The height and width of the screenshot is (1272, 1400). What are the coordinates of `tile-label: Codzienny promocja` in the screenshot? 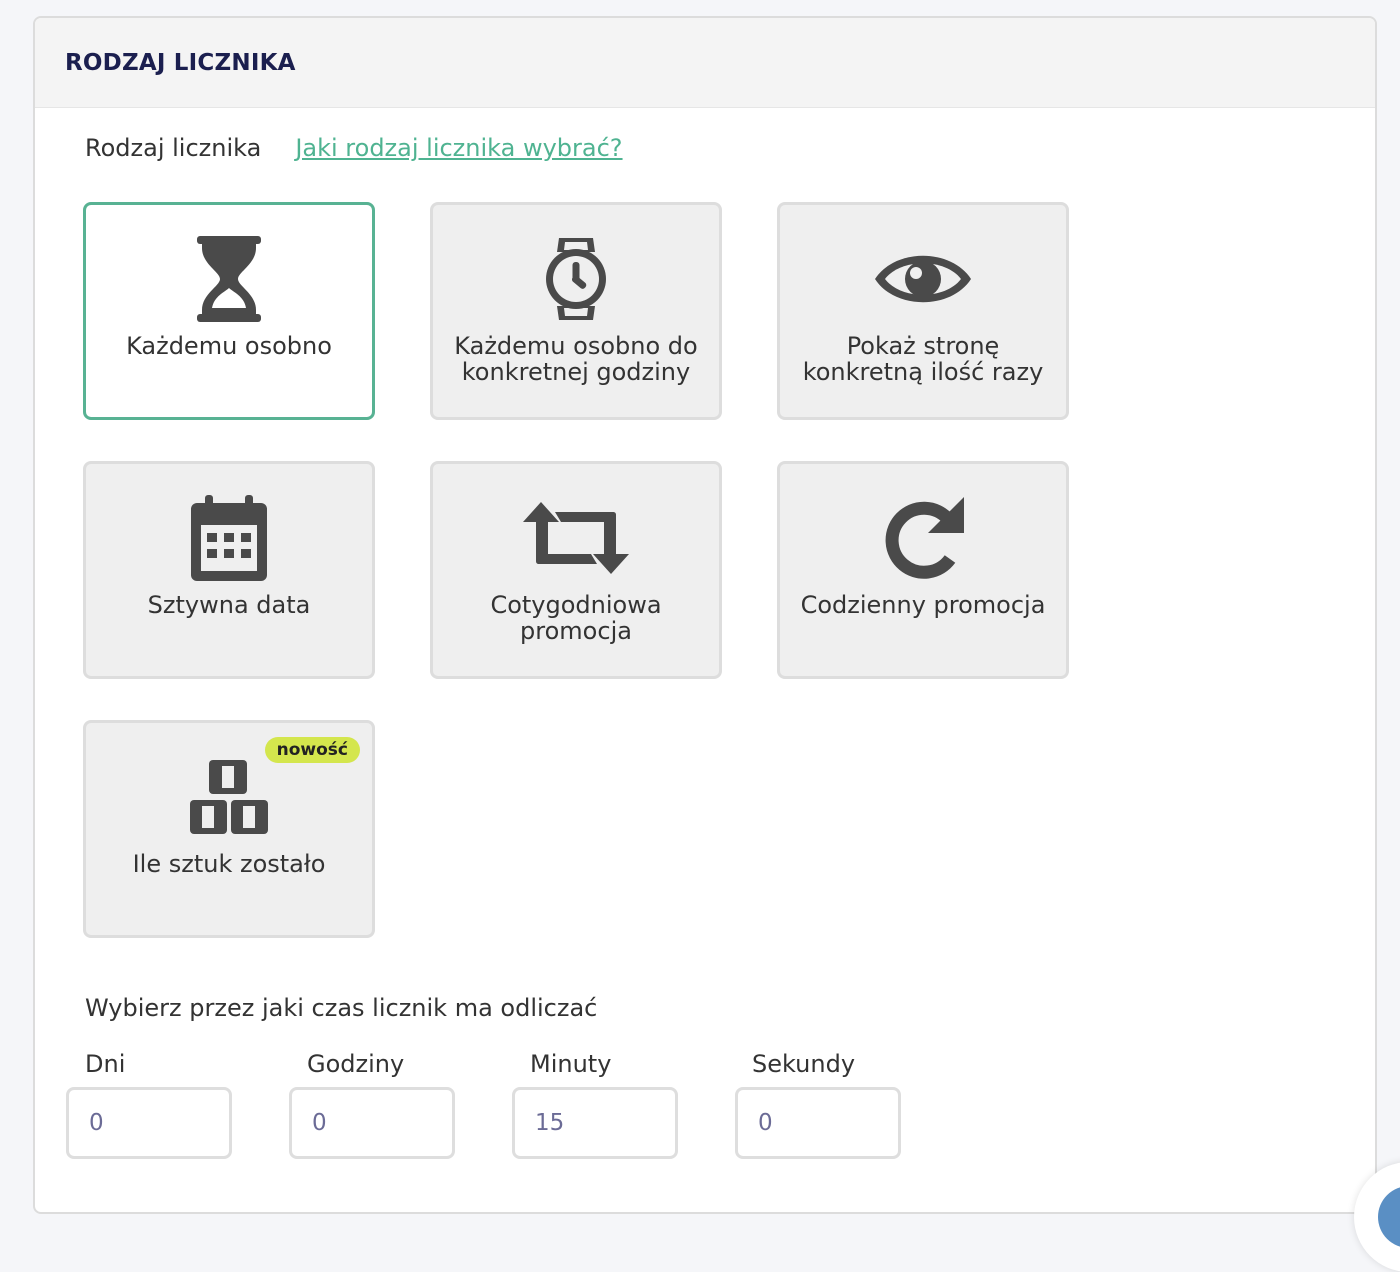 It's located at (923, 605).